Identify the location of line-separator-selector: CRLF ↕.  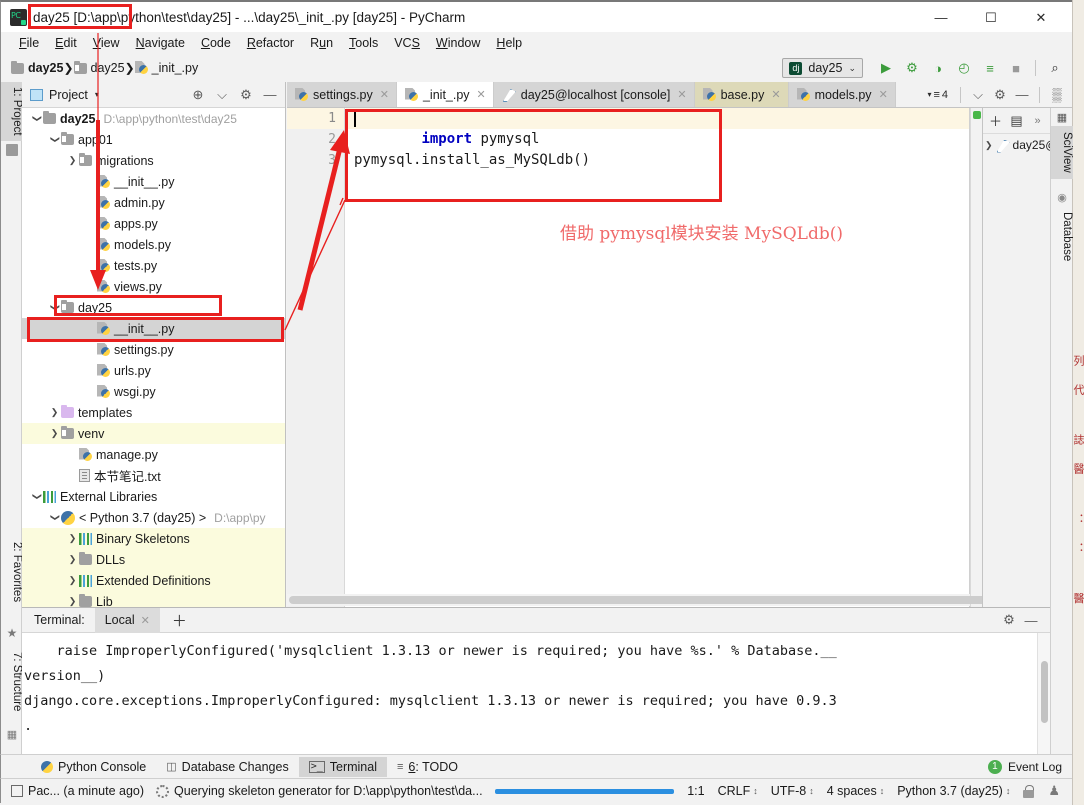
(738, 791).